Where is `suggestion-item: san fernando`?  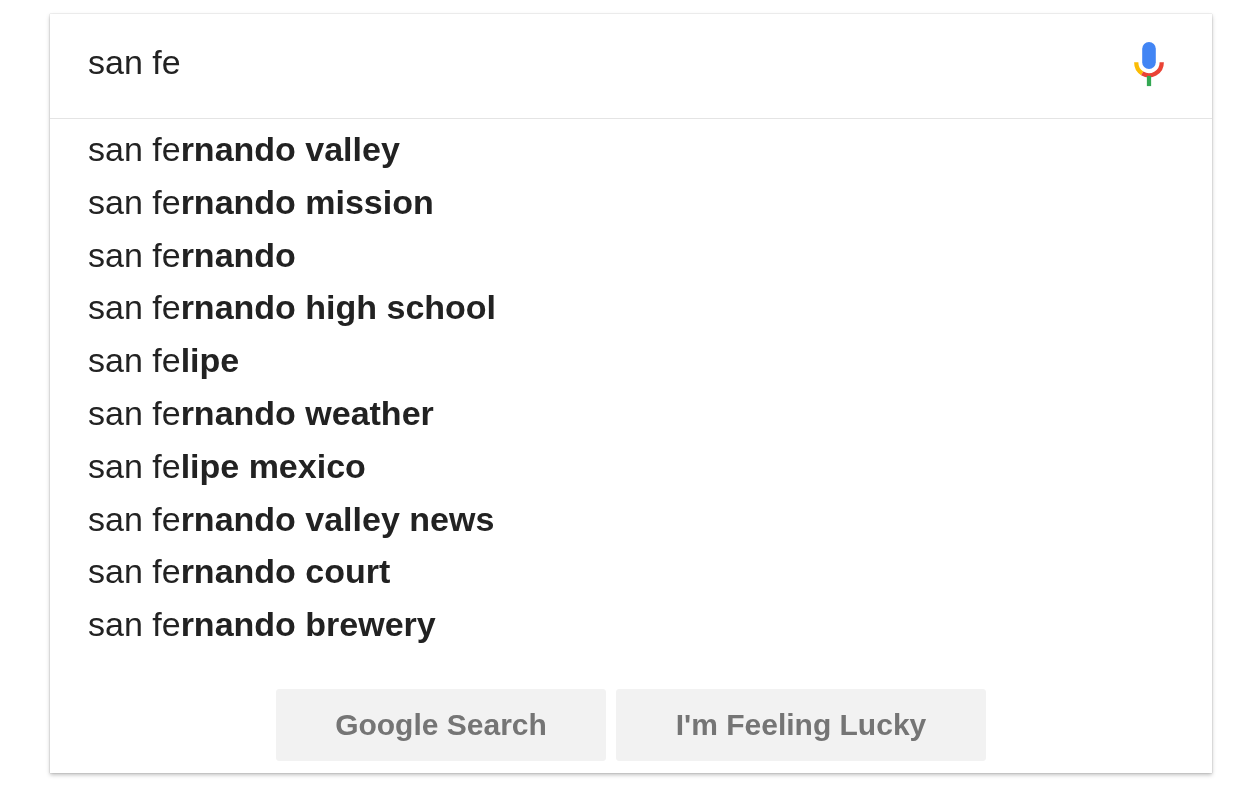 suggestion-item: san fernando is located at coordinates (650, 255).